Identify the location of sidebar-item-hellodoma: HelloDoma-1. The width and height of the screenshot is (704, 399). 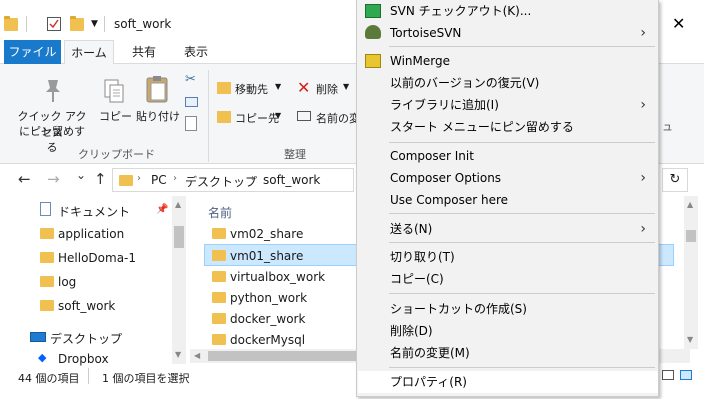
(97, 258).